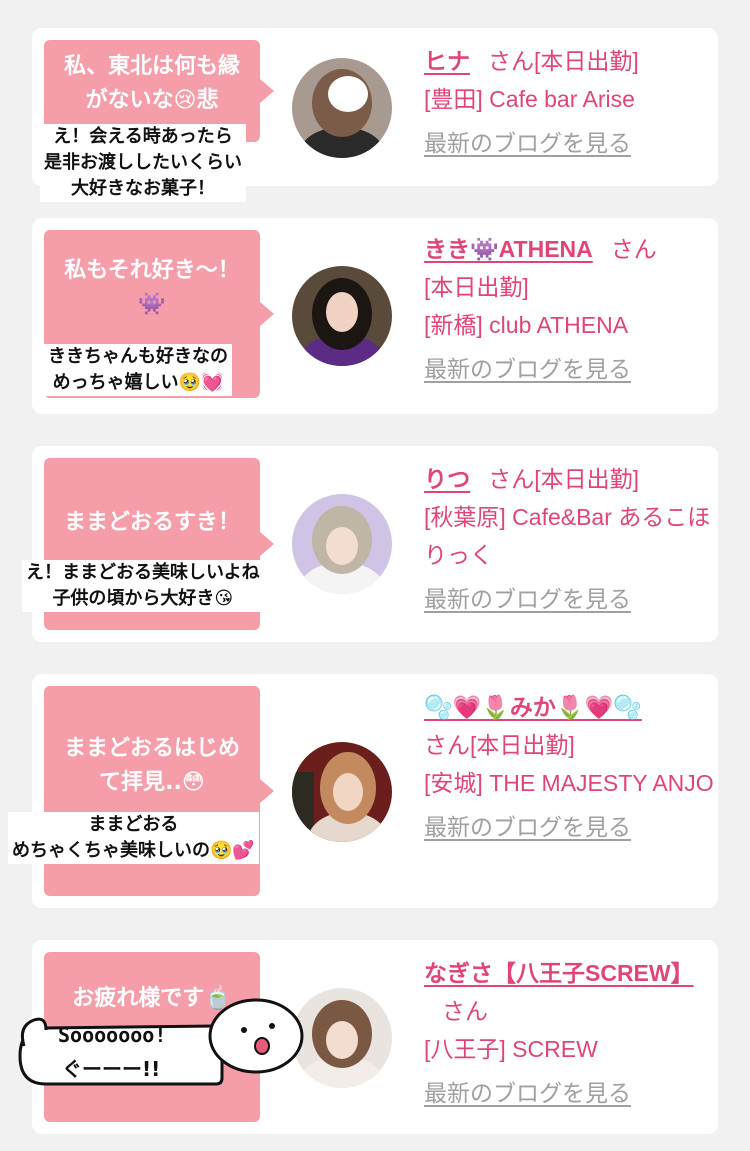 Image resolution: width=750 pixels, height=1151 pixels. What do you see at coordinates (533, 707) in the screenshot?
I see `profile-name: 🫧💗🌷みか🌷💗🫧` at bounding box center [533, 707].